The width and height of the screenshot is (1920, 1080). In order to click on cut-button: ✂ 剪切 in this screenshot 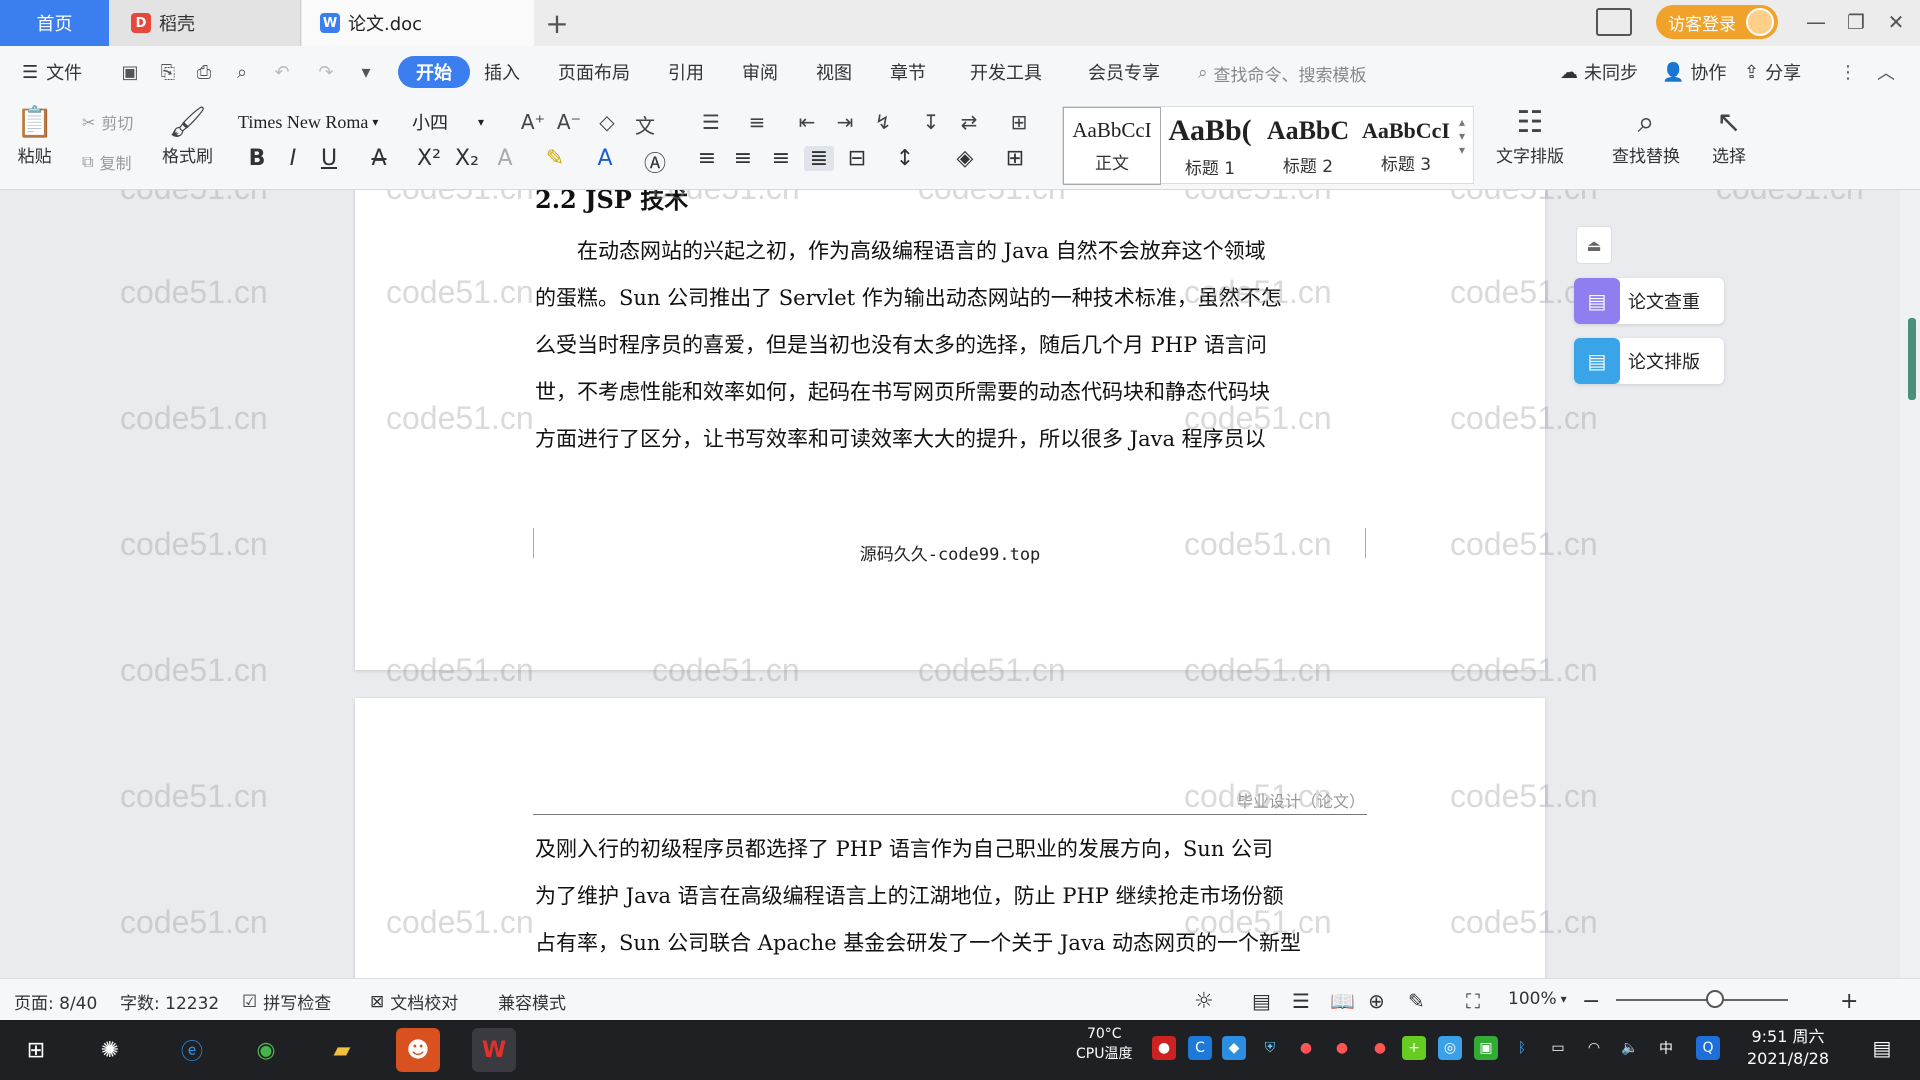, I will do `click(107, 122)`.